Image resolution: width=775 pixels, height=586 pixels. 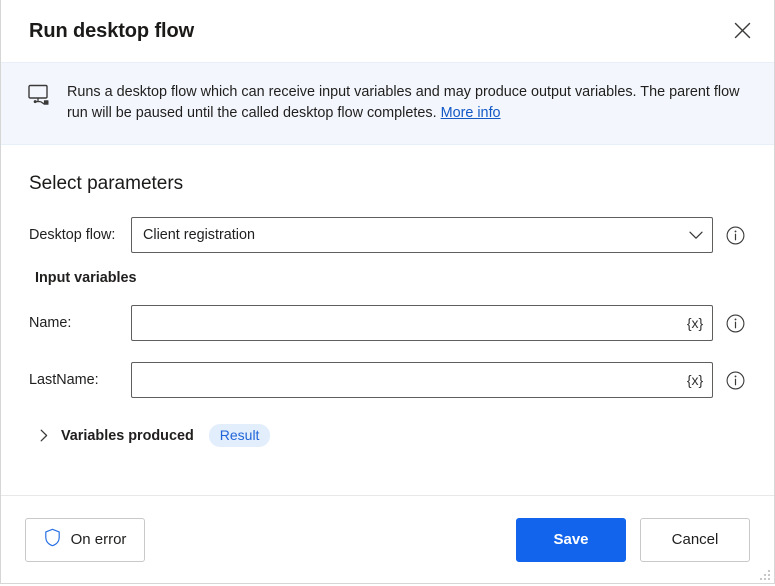 What do you see at coordinates (696, 235) in the screenshot?
I see `chevron-down-icon` at bounding box center [696, 235].